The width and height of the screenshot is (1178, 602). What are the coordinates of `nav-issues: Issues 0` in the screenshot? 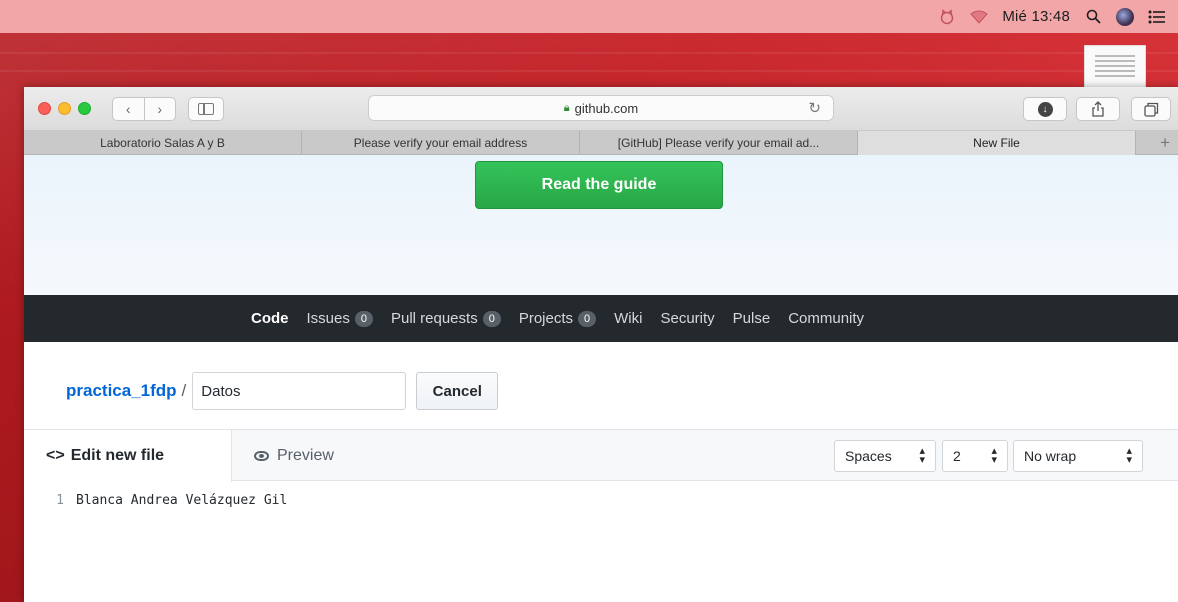 It's located at (340, 318).